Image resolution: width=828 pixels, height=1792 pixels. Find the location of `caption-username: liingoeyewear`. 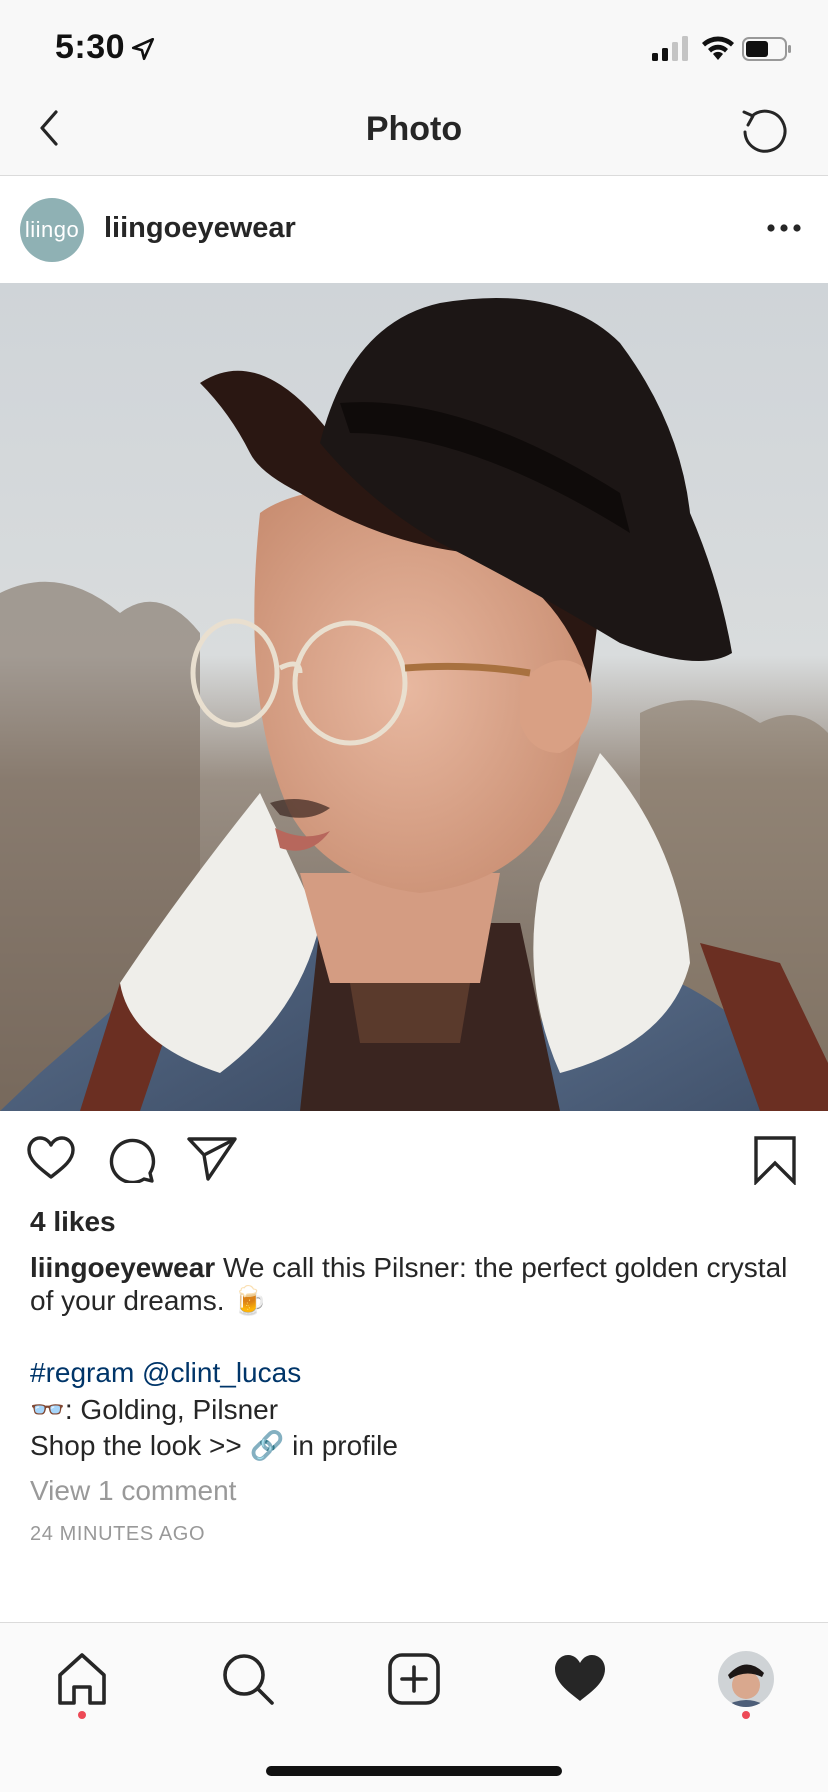

caption-username: liingoeyewear is located at coordinates (122, 1267).